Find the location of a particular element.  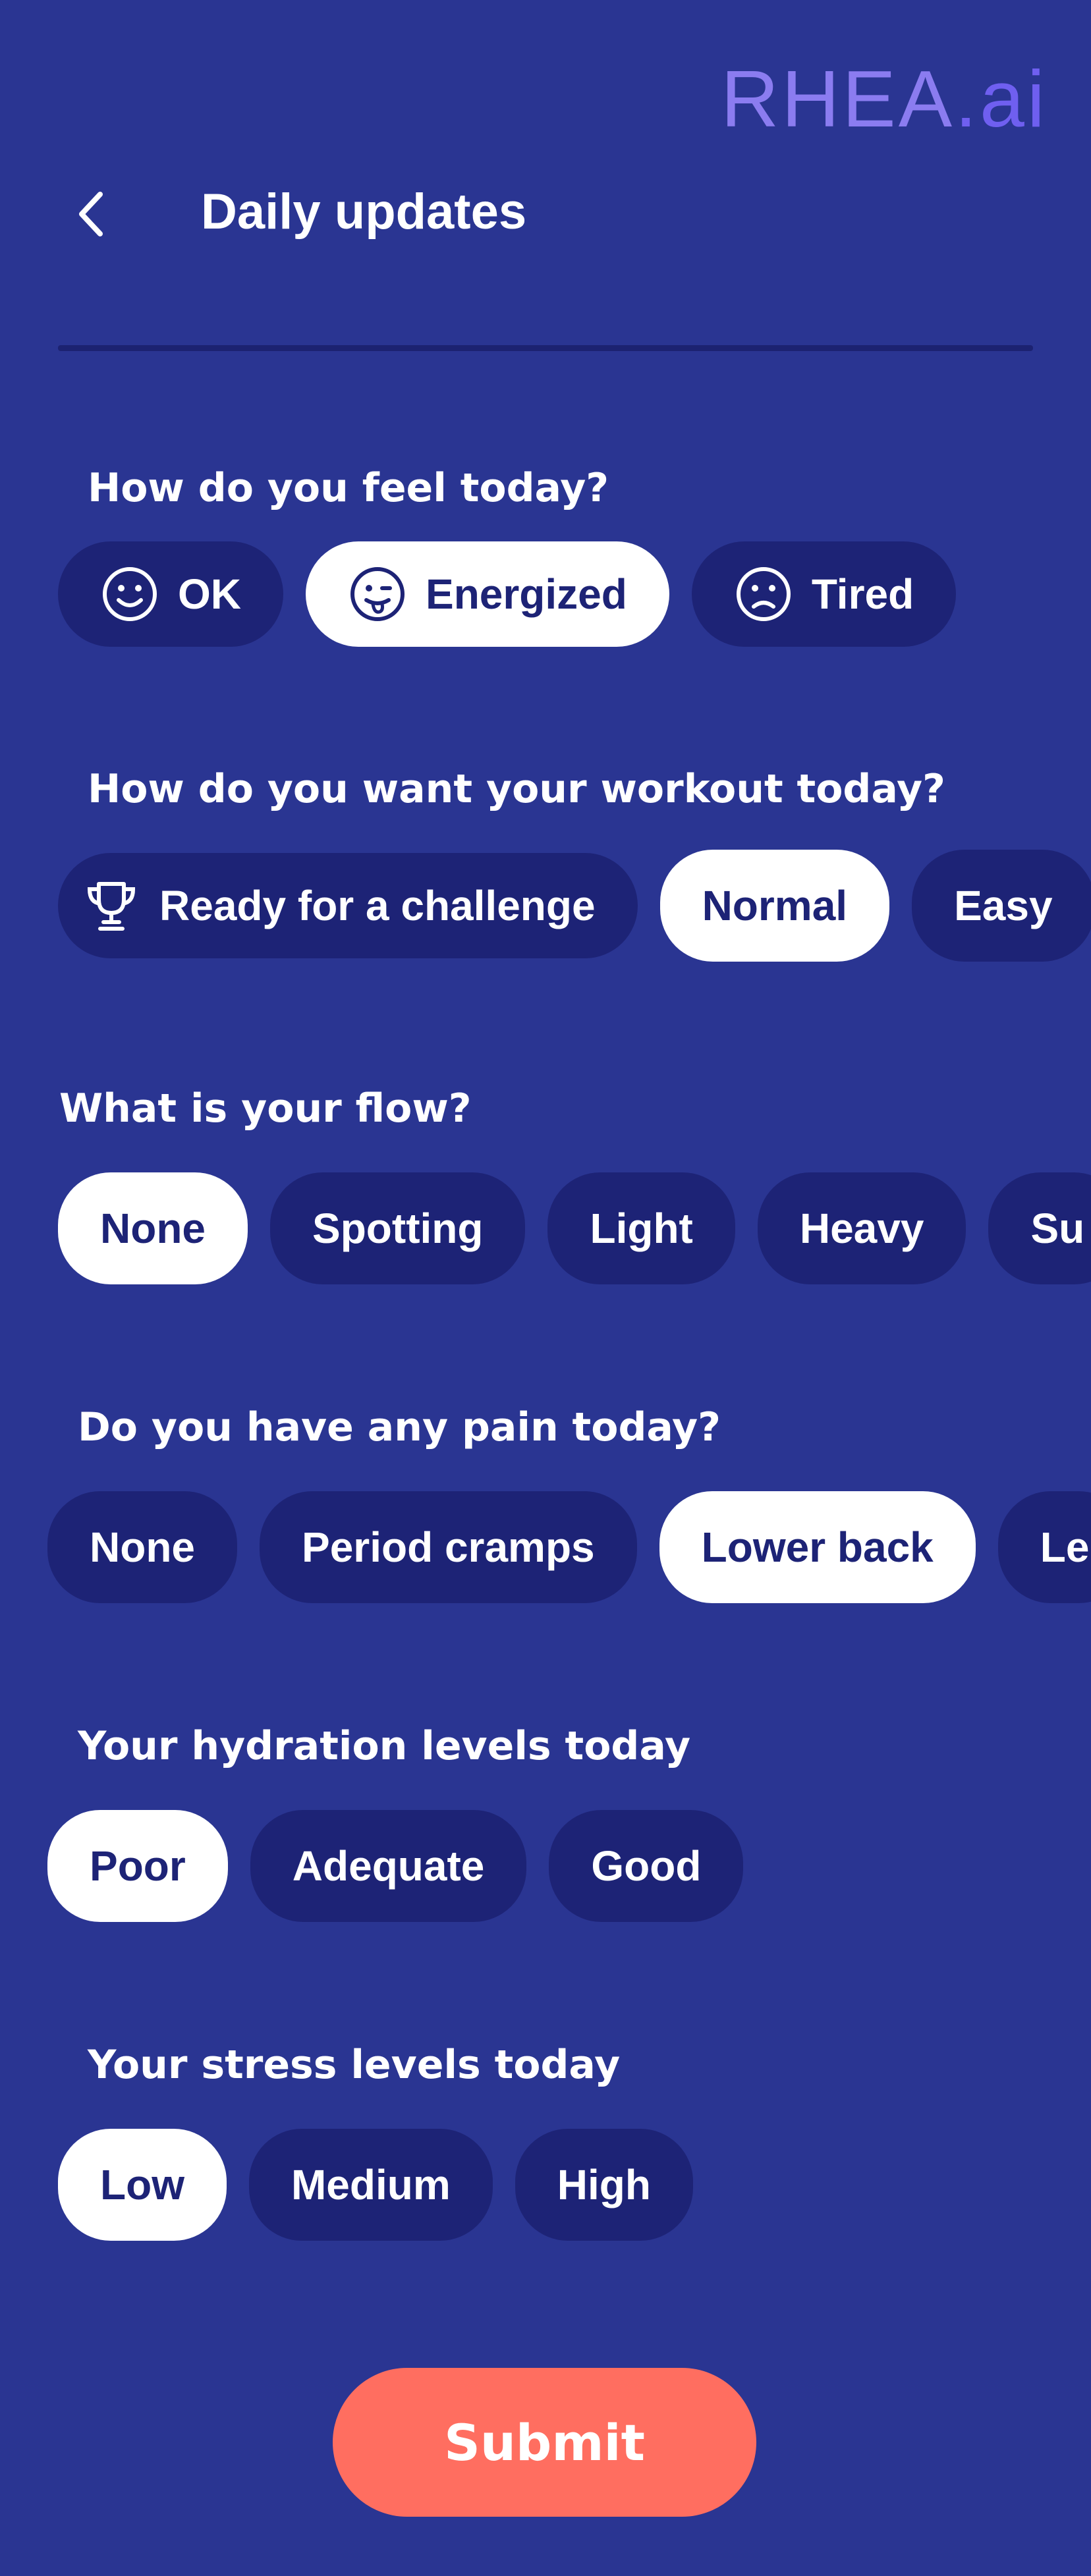

workout-option-label: Easy is located at coordinates (1004, 905).